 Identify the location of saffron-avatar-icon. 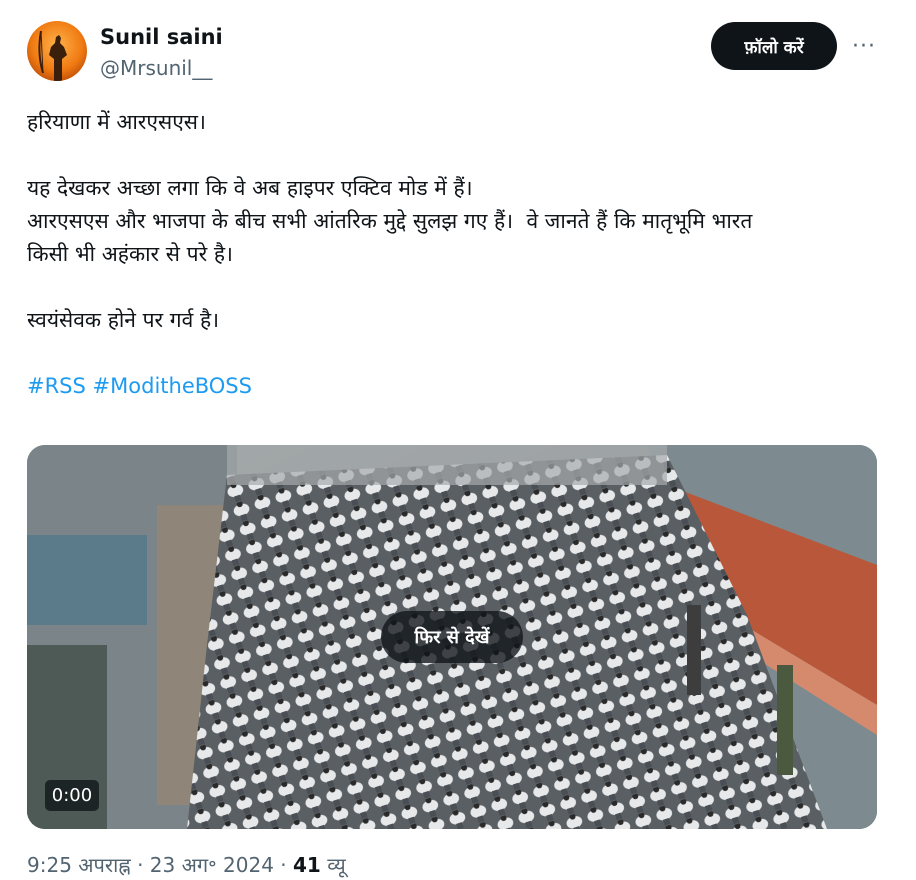
(57, 51).